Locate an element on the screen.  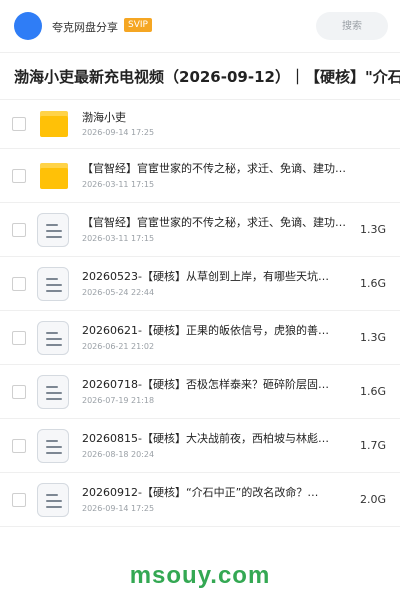
app-header: 夸克网盘分享 SVIP is located at coordinates (200, 26).